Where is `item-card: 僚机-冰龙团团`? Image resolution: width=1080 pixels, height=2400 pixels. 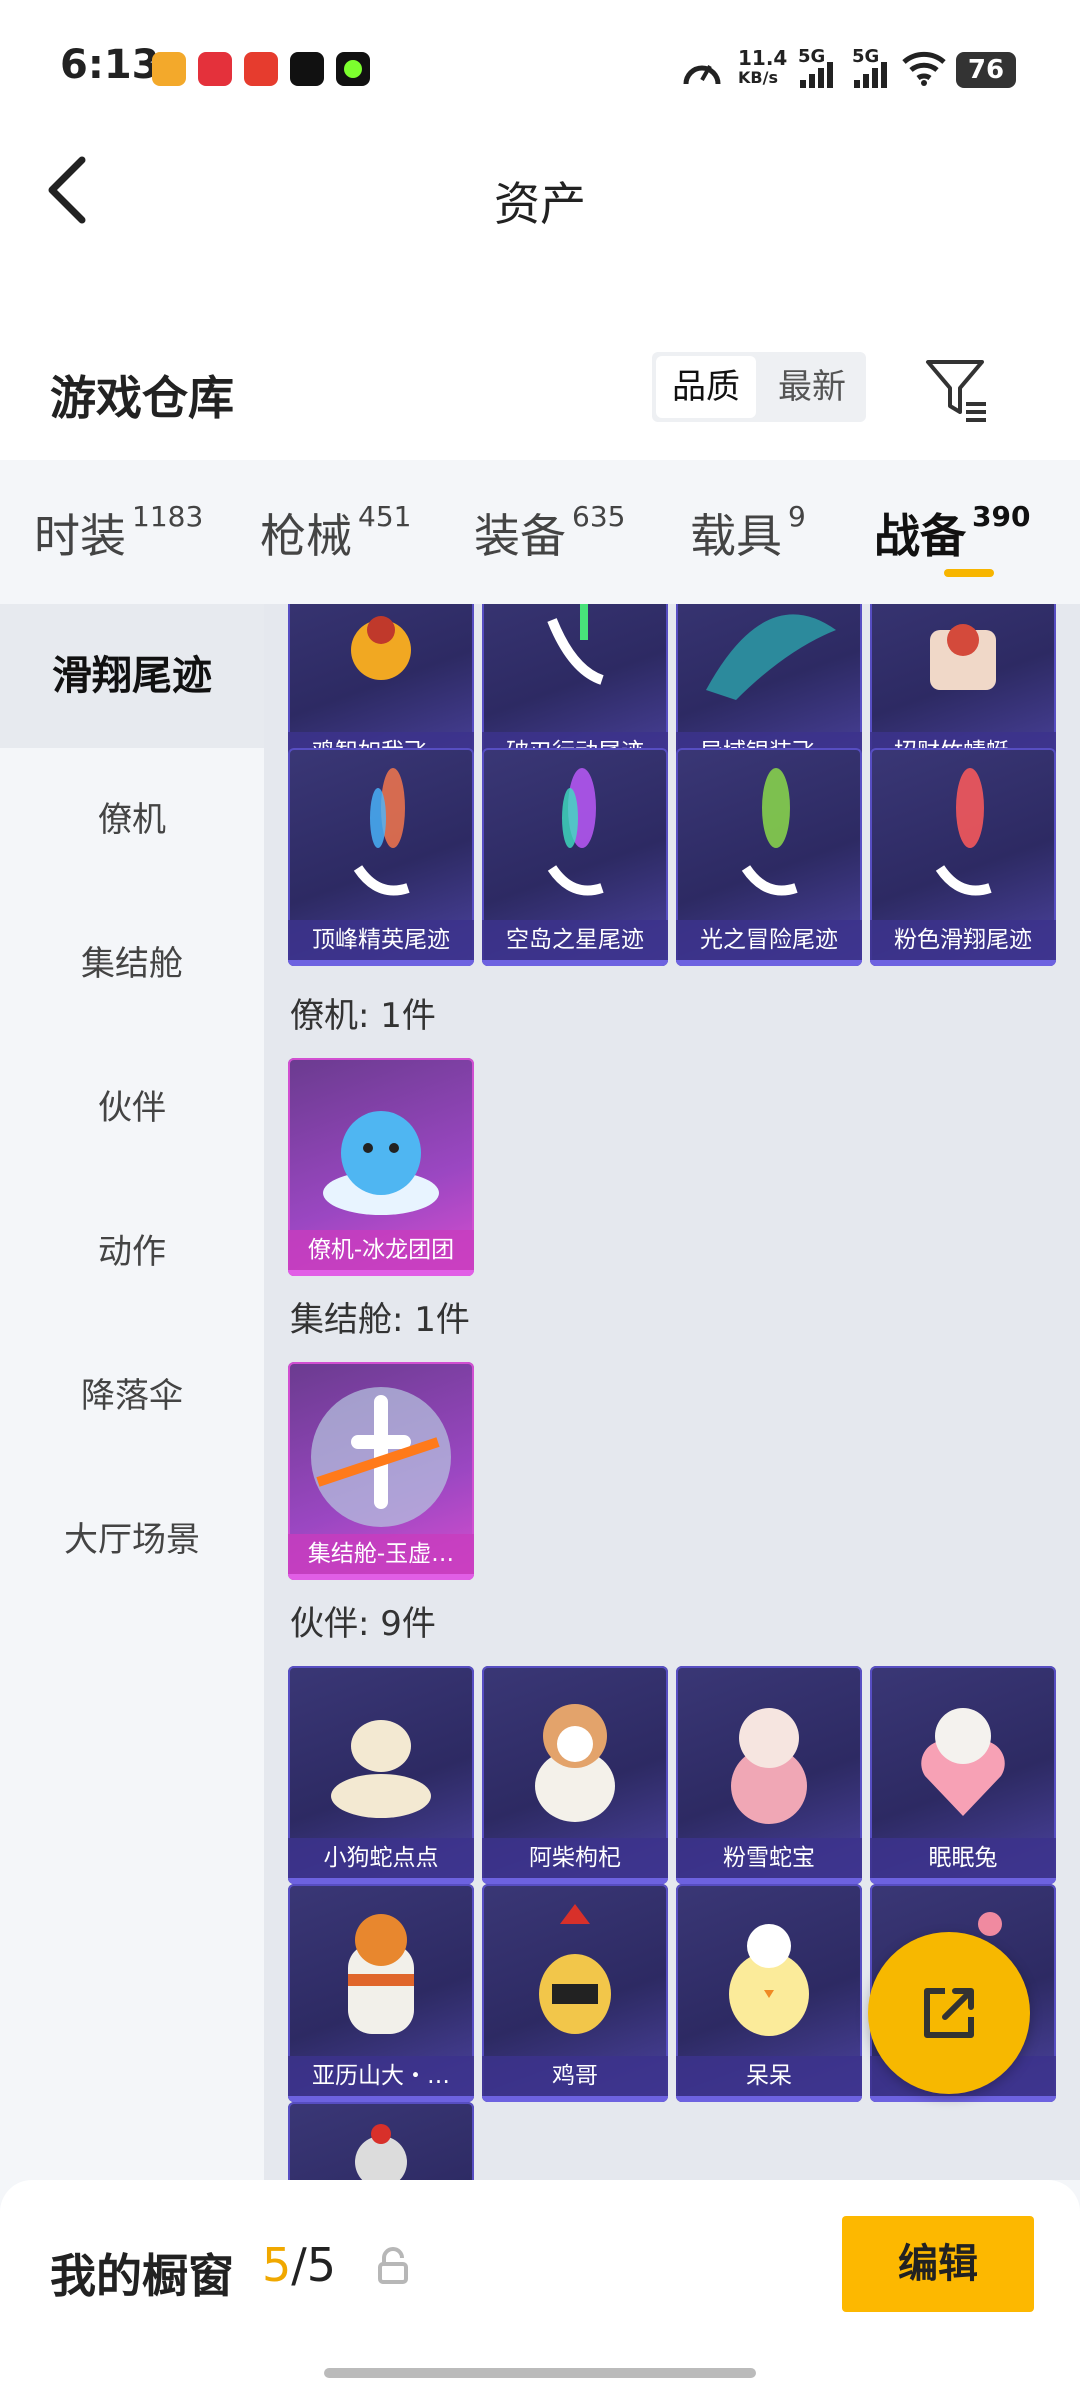 item-card: 僚机-冰龙团团 is located at coordinates (381, 1167).